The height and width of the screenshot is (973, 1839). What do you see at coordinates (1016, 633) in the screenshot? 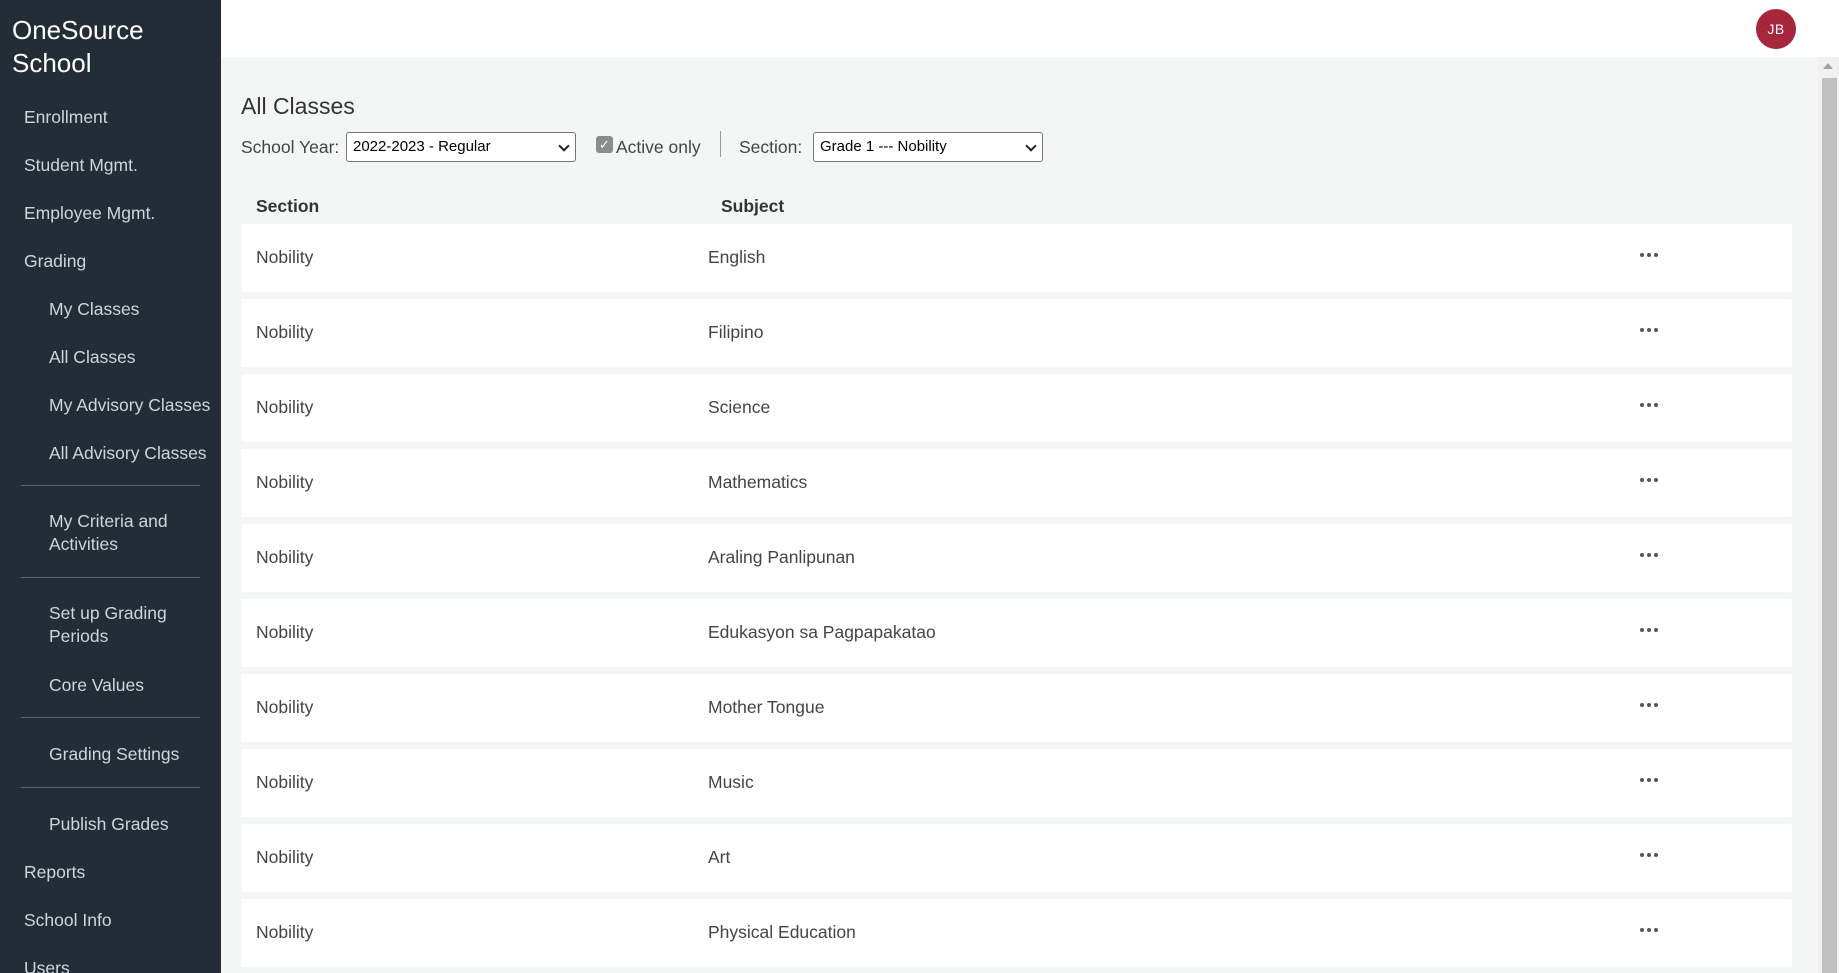
I see `table-row: Nobility Edukasyon sa Pagpapakatao` at bounding box center [1016, 633].